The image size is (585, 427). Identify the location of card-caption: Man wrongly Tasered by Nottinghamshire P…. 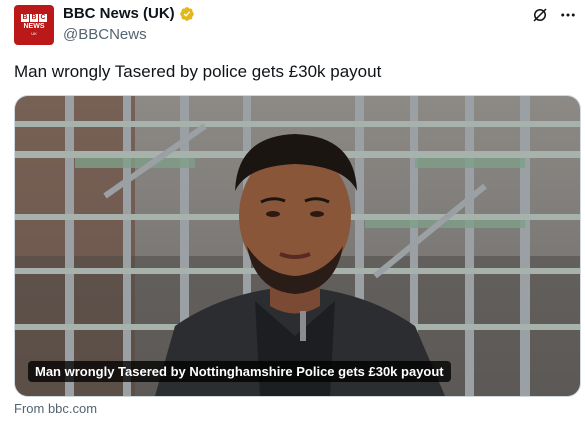
(239, 371).